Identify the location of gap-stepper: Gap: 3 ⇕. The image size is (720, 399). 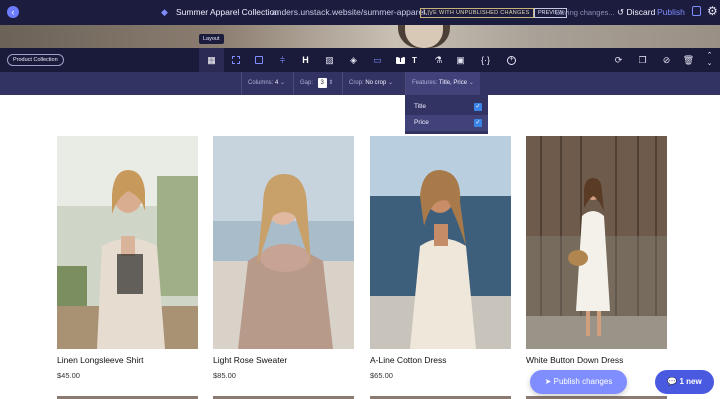
(313, 83).